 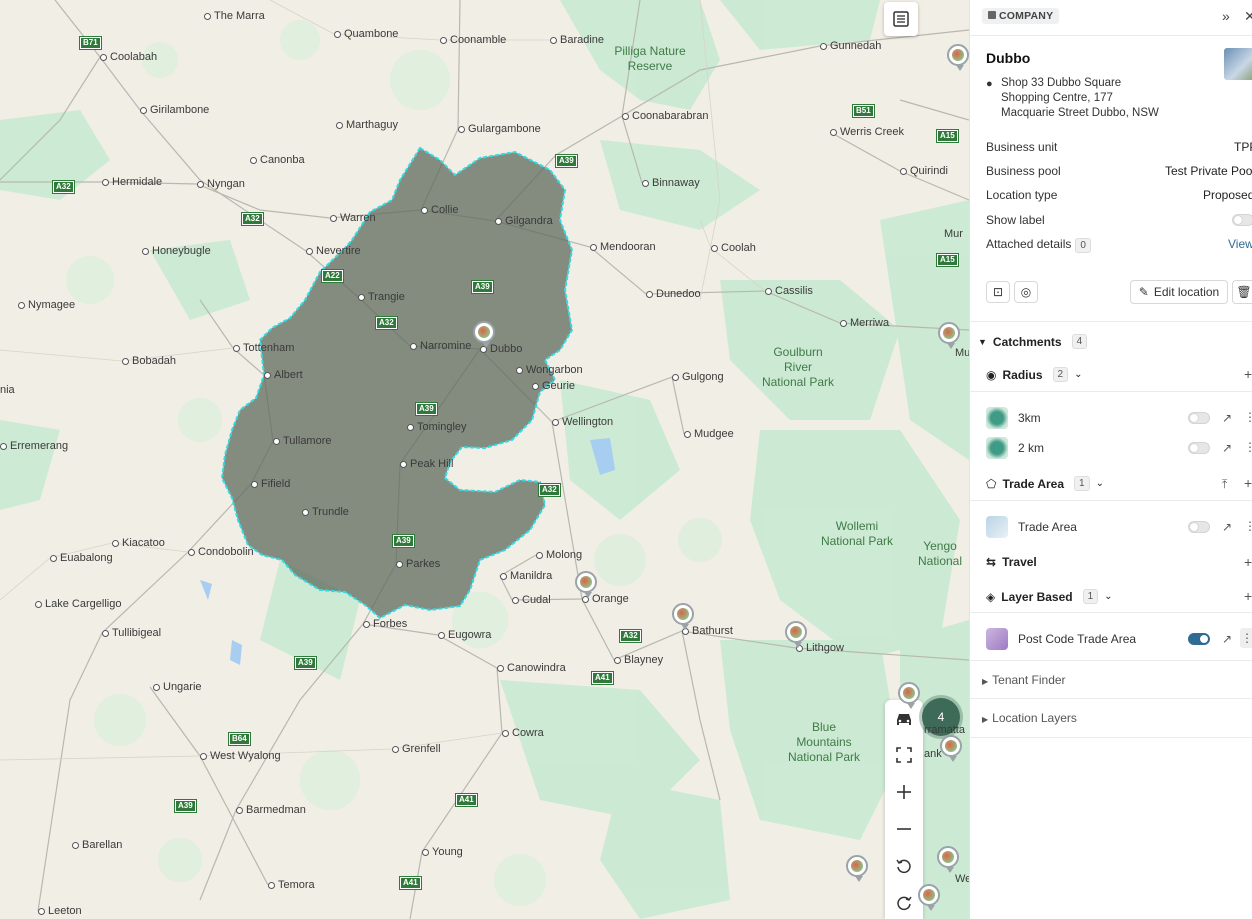 What do you see at coordinates (709, 434) in the screenshot?
I see `place-label: Mudgee` at bounding box center [709, 434].